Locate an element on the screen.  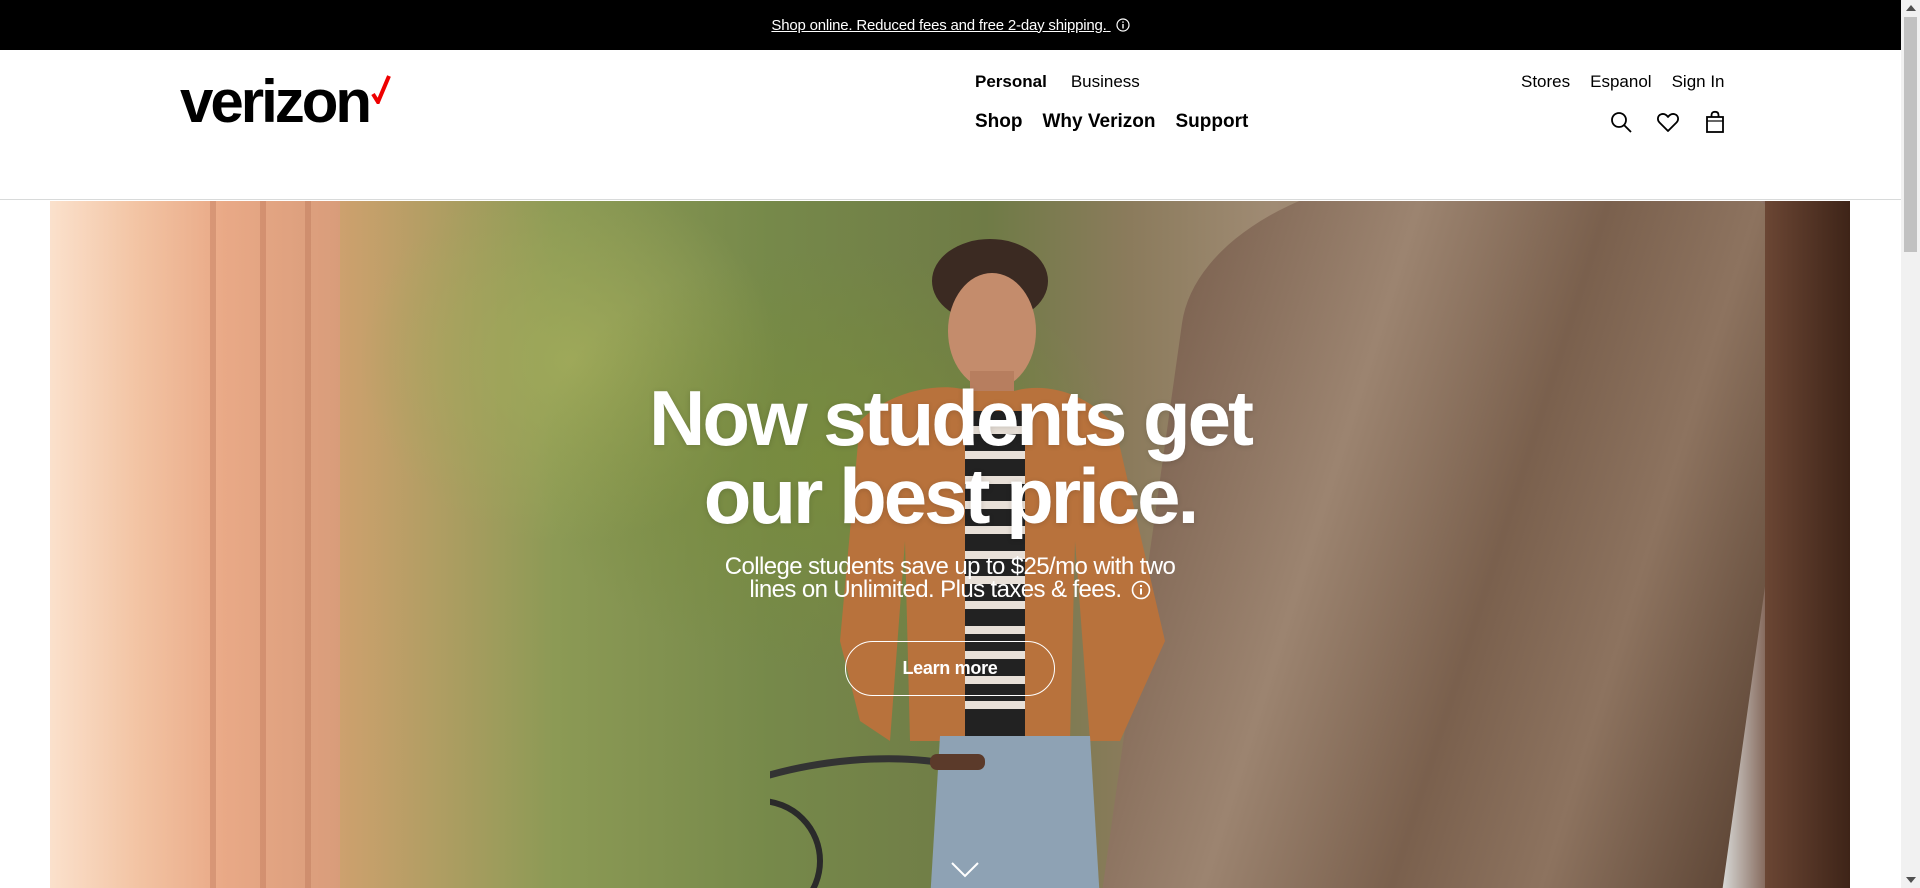
scroll-down-arrow-icon is located at coordinates (1911, 880).